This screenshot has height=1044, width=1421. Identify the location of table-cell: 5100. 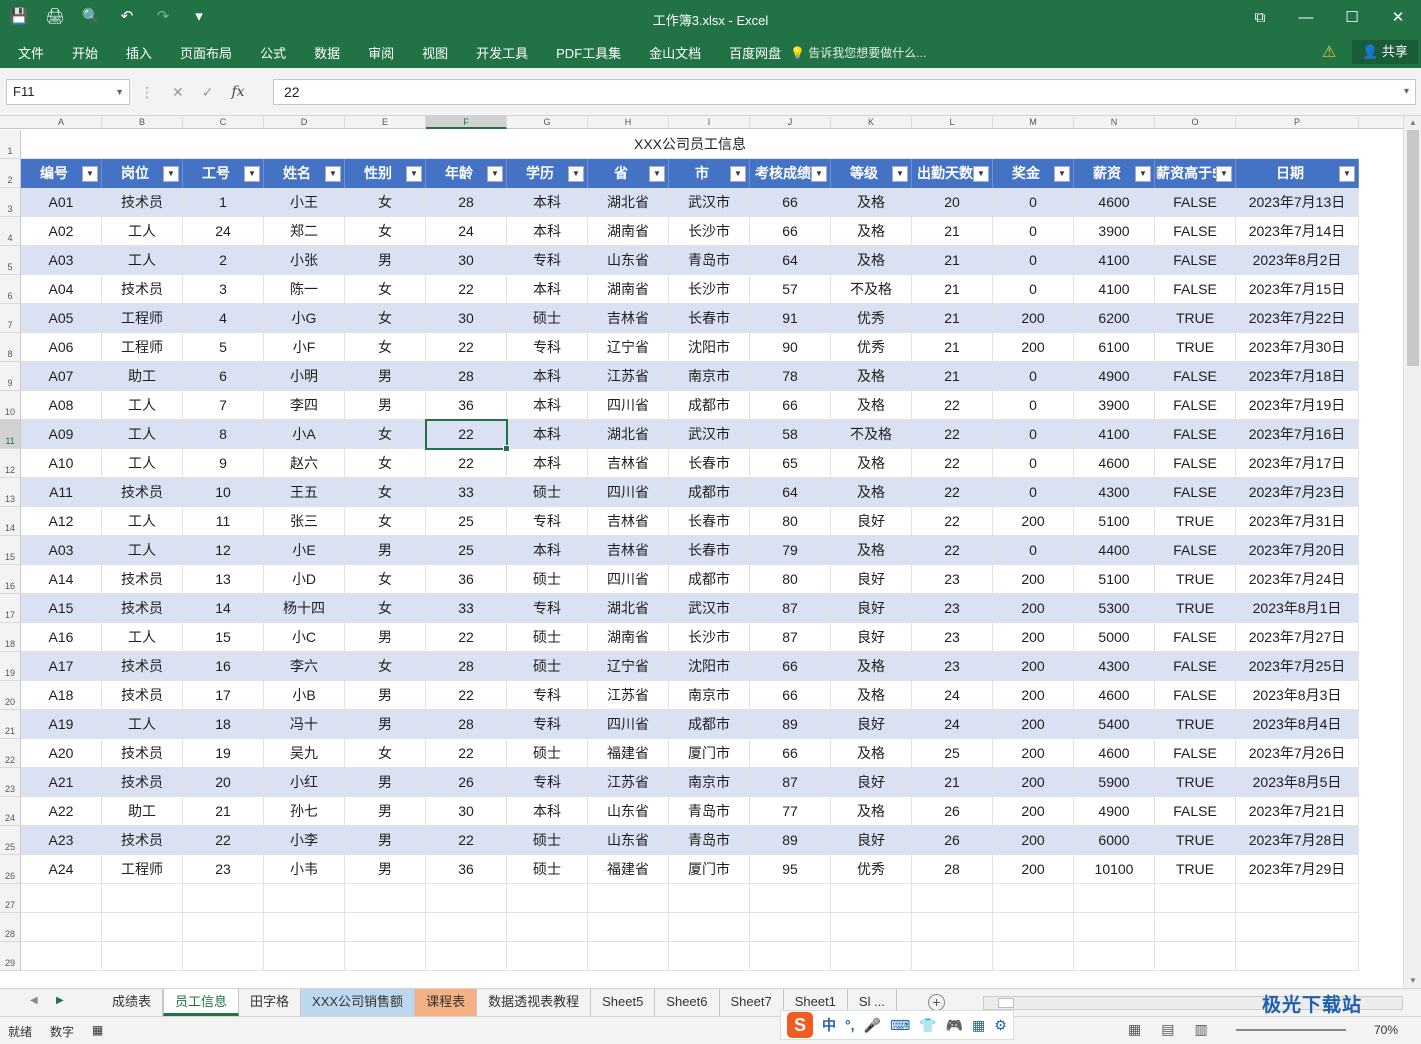
(1114, 521).